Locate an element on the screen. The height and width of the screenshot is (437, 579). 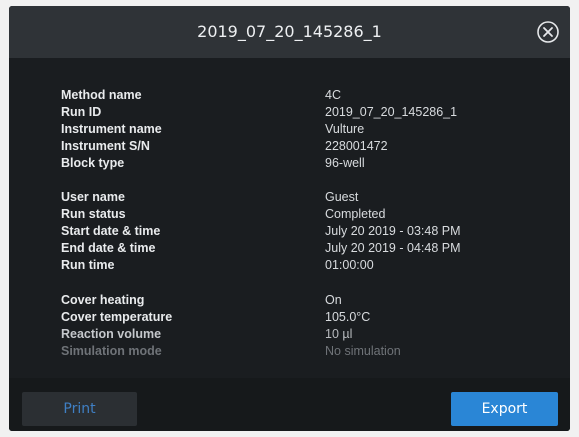
detail-value: July 20 2019 - 04:48 PM is located at coordinates (393, 248).